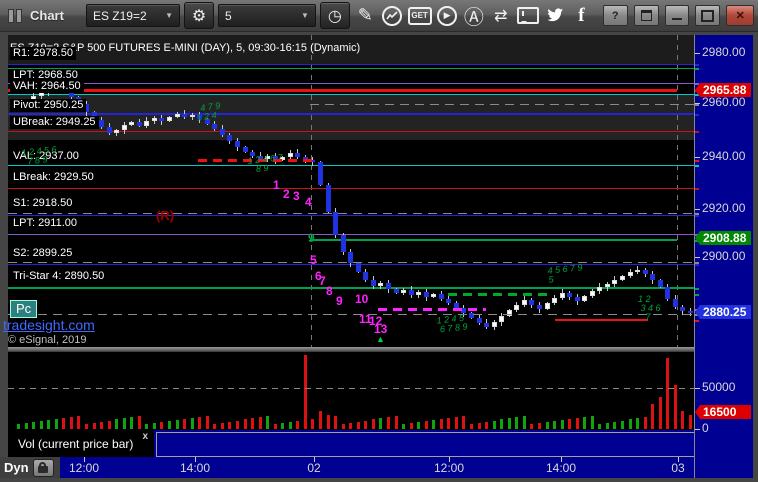 Image resolution: width=758 pixels, height=482 pixels. I want to click on tradesight-link: tradesight.com, so click(49, 325).